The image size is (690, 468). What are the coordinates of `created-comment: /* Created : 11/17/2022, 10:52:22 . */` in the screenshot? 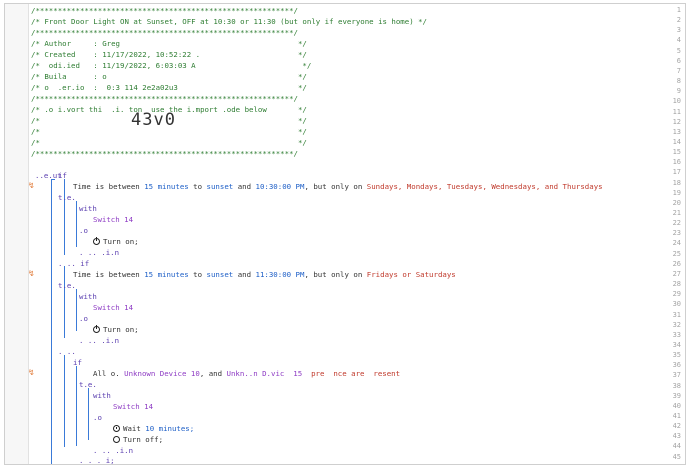 It's located at (169, 54).